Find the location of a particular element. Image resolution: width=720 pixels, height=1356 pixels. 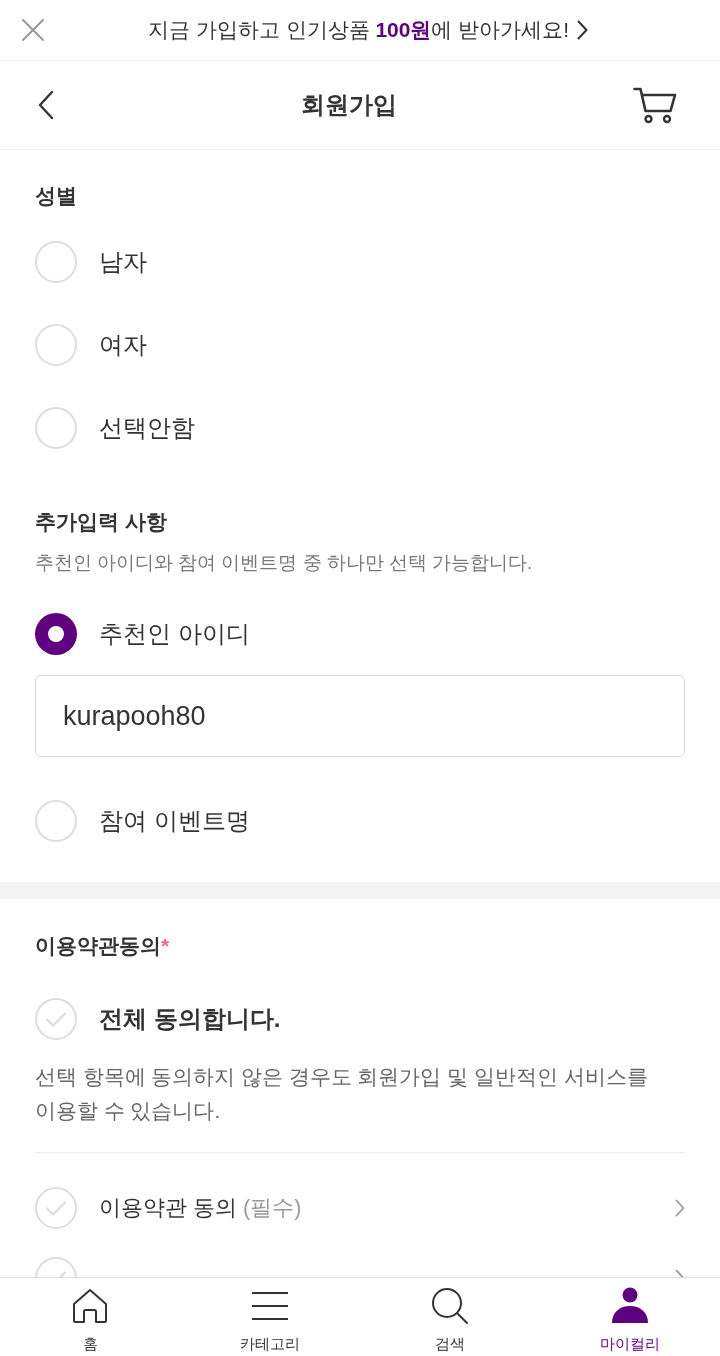

promo-link: 지금 가입하고 인기상품 100원에 받아가세요! is located at coordinates (368, 30).